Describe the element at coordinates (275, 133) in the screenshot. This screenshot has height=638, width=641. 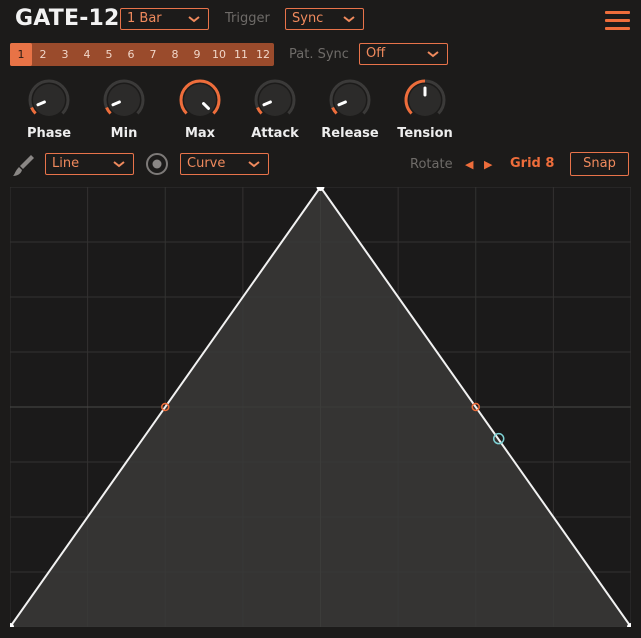
I see `knob-label-attack: Attack` at that location.